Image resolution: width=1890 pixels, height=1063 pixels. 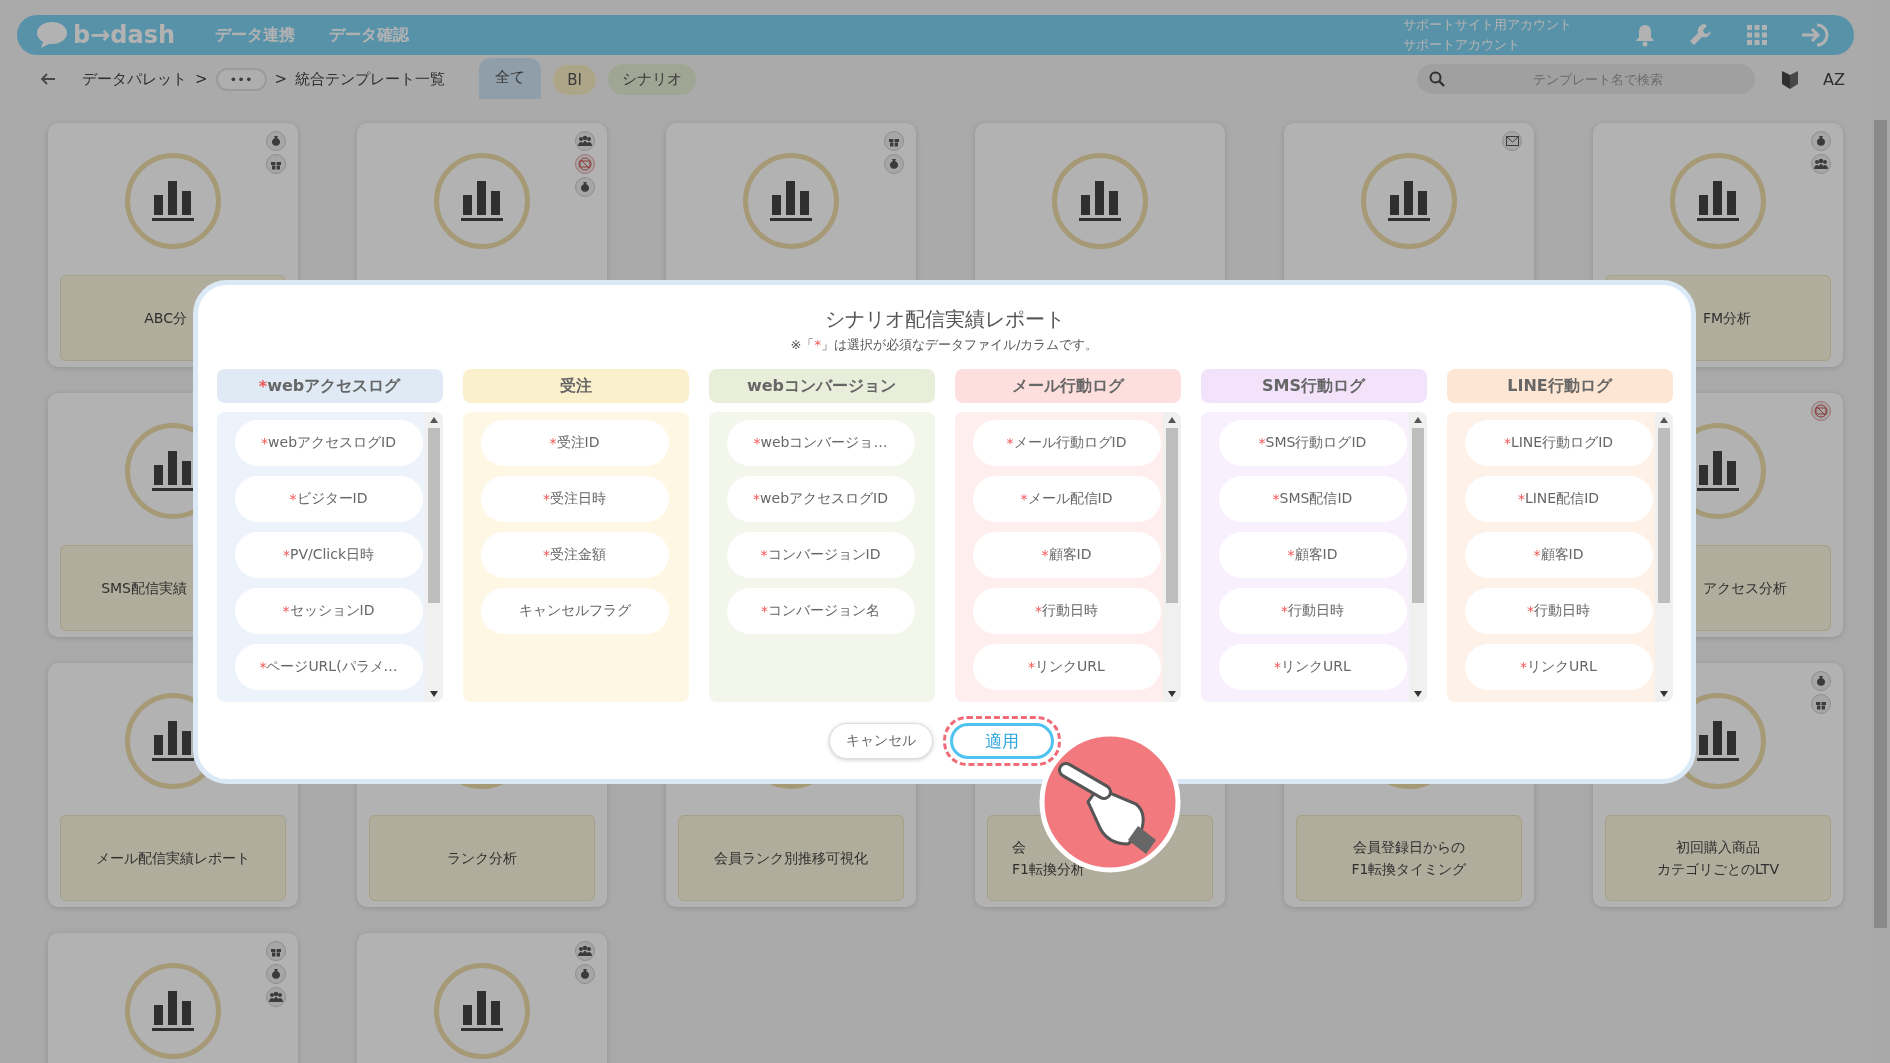 I want to click on template-name: ランク分析, so click(x=482, y=858).